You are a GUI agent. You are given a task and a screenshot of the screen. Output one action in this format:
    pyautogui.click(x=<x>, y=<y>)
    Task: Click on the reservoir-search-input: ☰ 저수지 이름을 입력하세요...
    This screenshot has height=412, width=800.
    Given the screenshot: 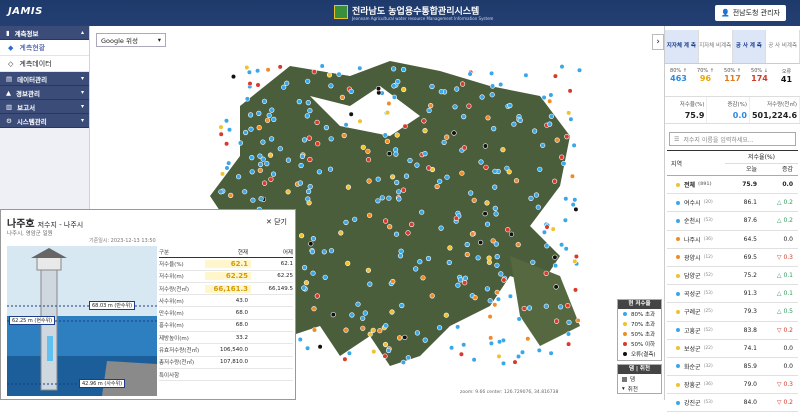 What is the action you would take?
    pyautogui.click(x=732, y=139)
    